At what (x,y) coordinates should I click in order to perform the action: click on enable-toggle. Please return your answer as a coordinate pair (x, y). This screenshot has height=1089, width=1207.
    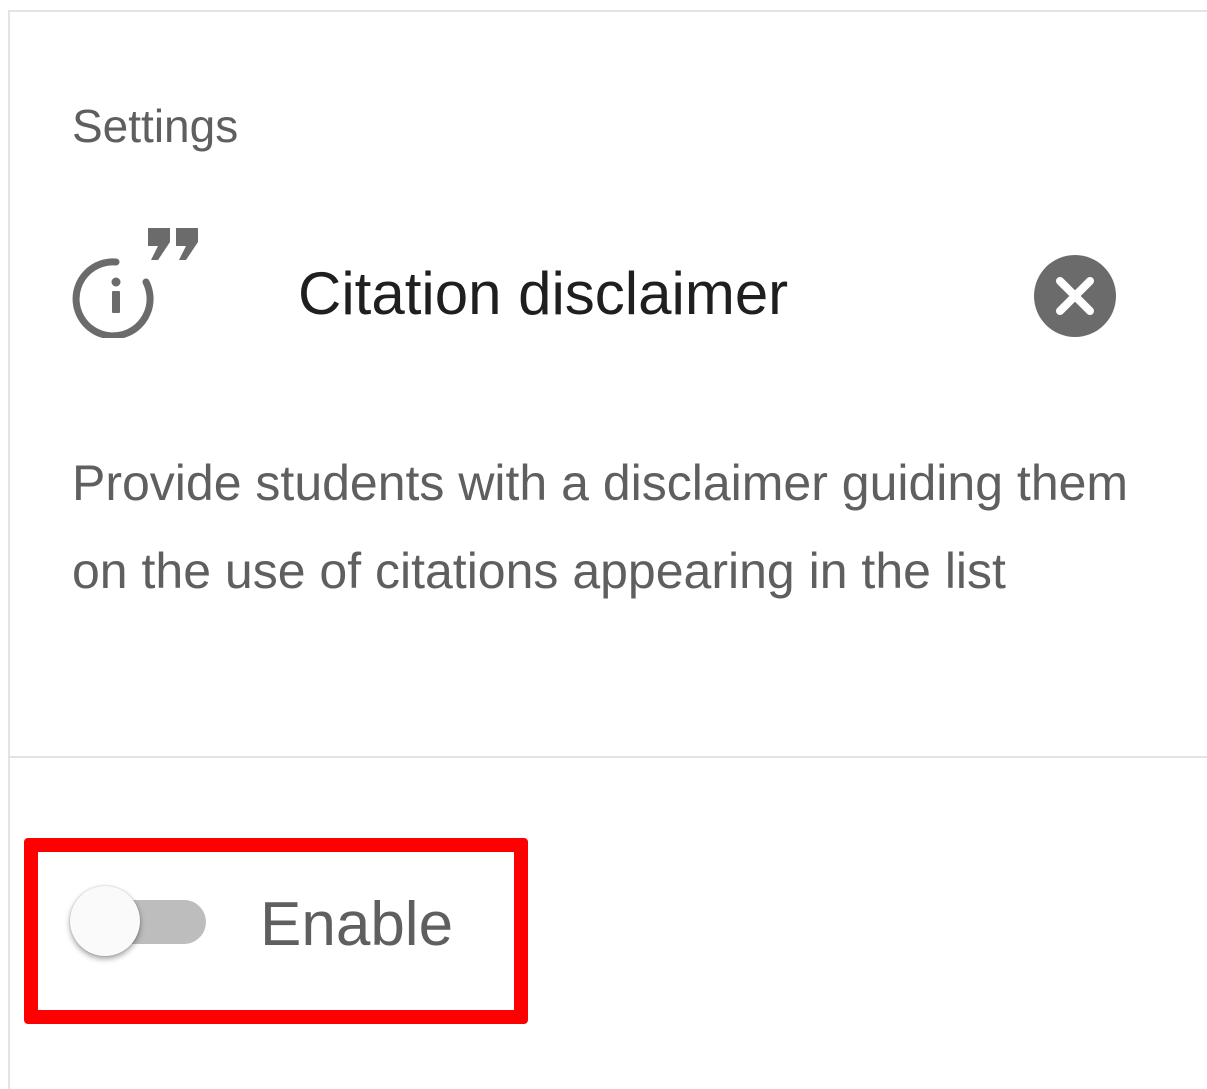
    Looking at the image, I should click on (141, 921).